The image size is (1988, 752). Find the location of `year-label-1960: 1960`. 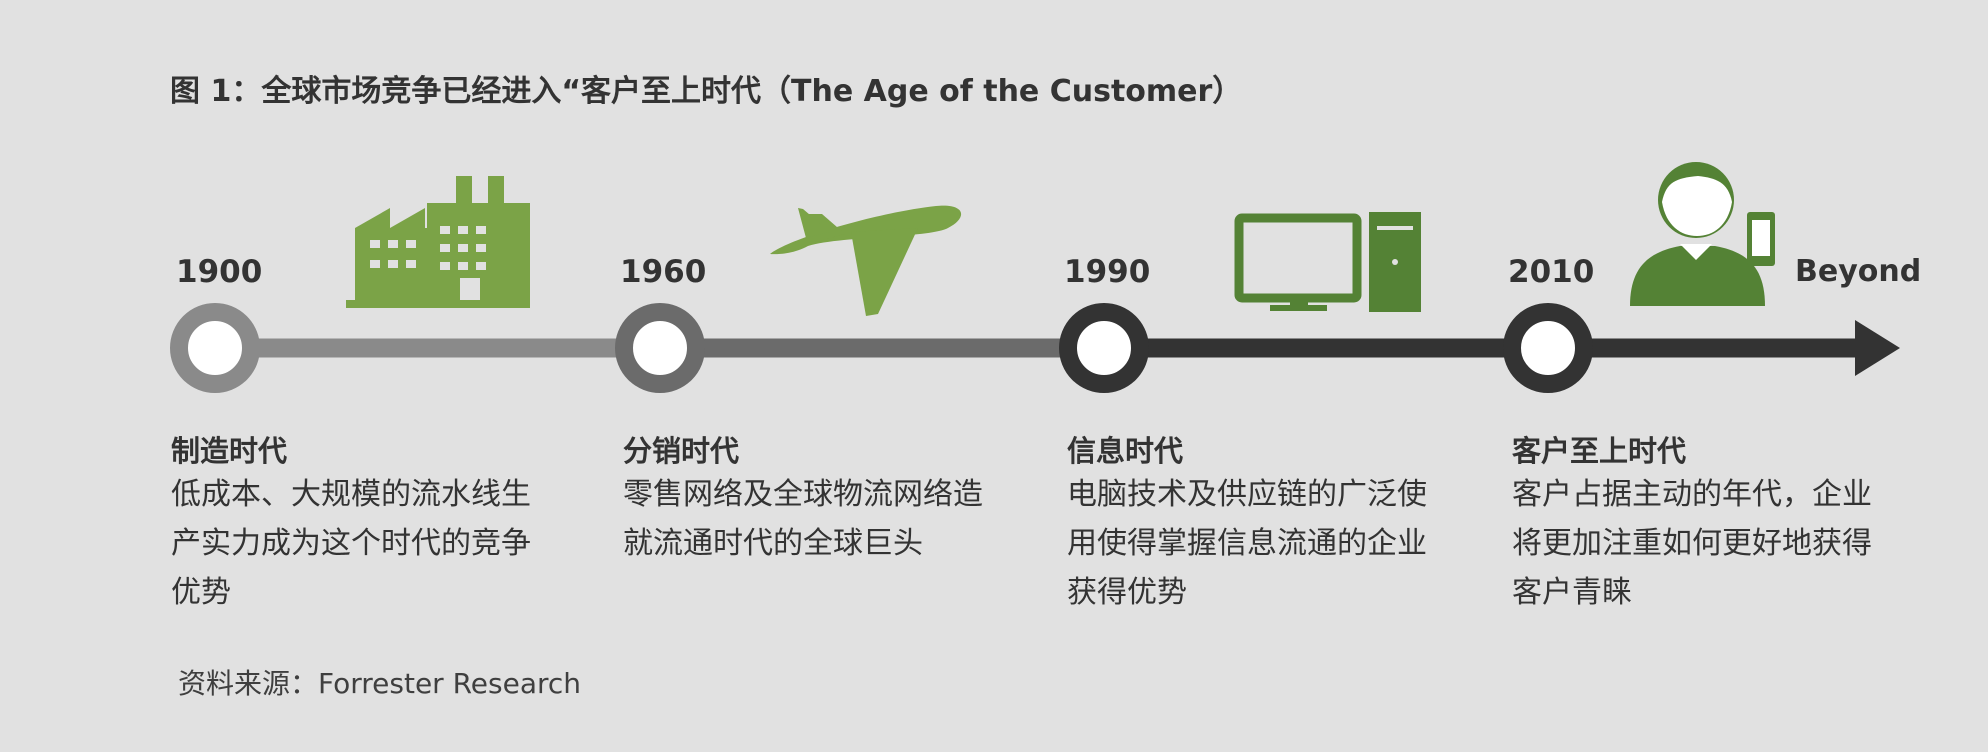

year-label-1960: 1960 is located at coordinates (663, 272).